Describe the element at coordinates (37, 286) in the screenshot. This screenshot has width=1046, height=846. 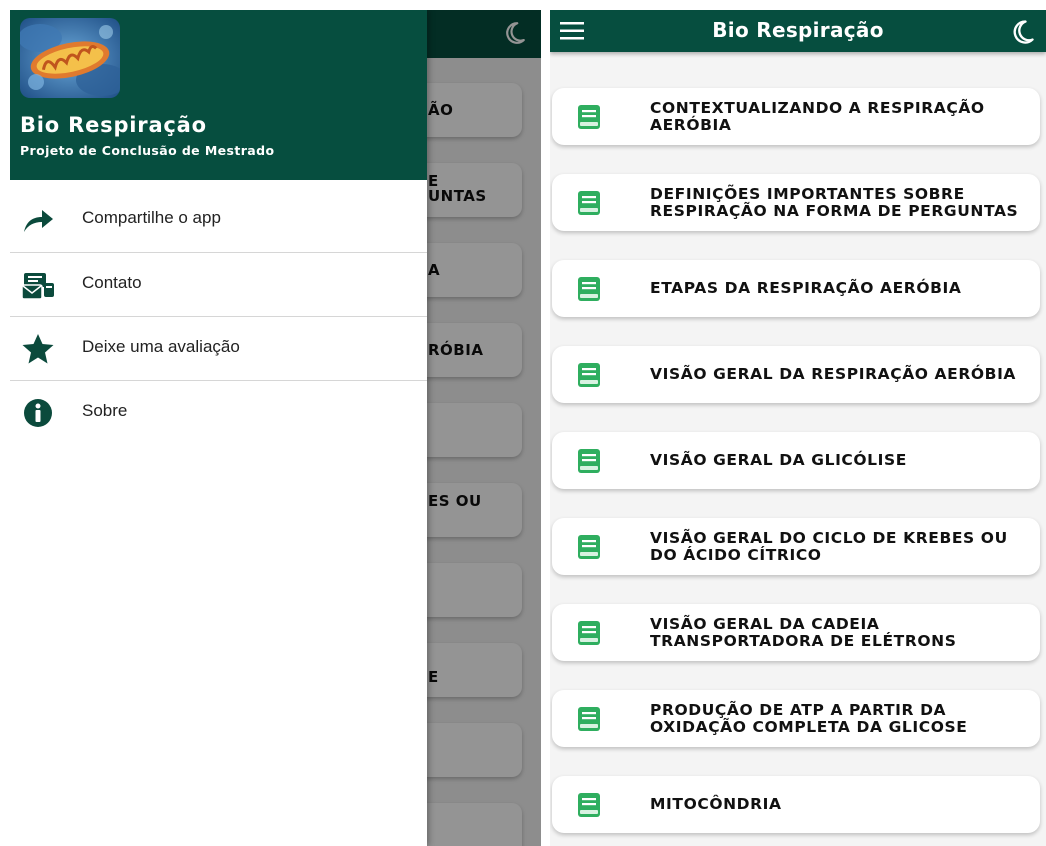
I see `contact-icon` at that location.